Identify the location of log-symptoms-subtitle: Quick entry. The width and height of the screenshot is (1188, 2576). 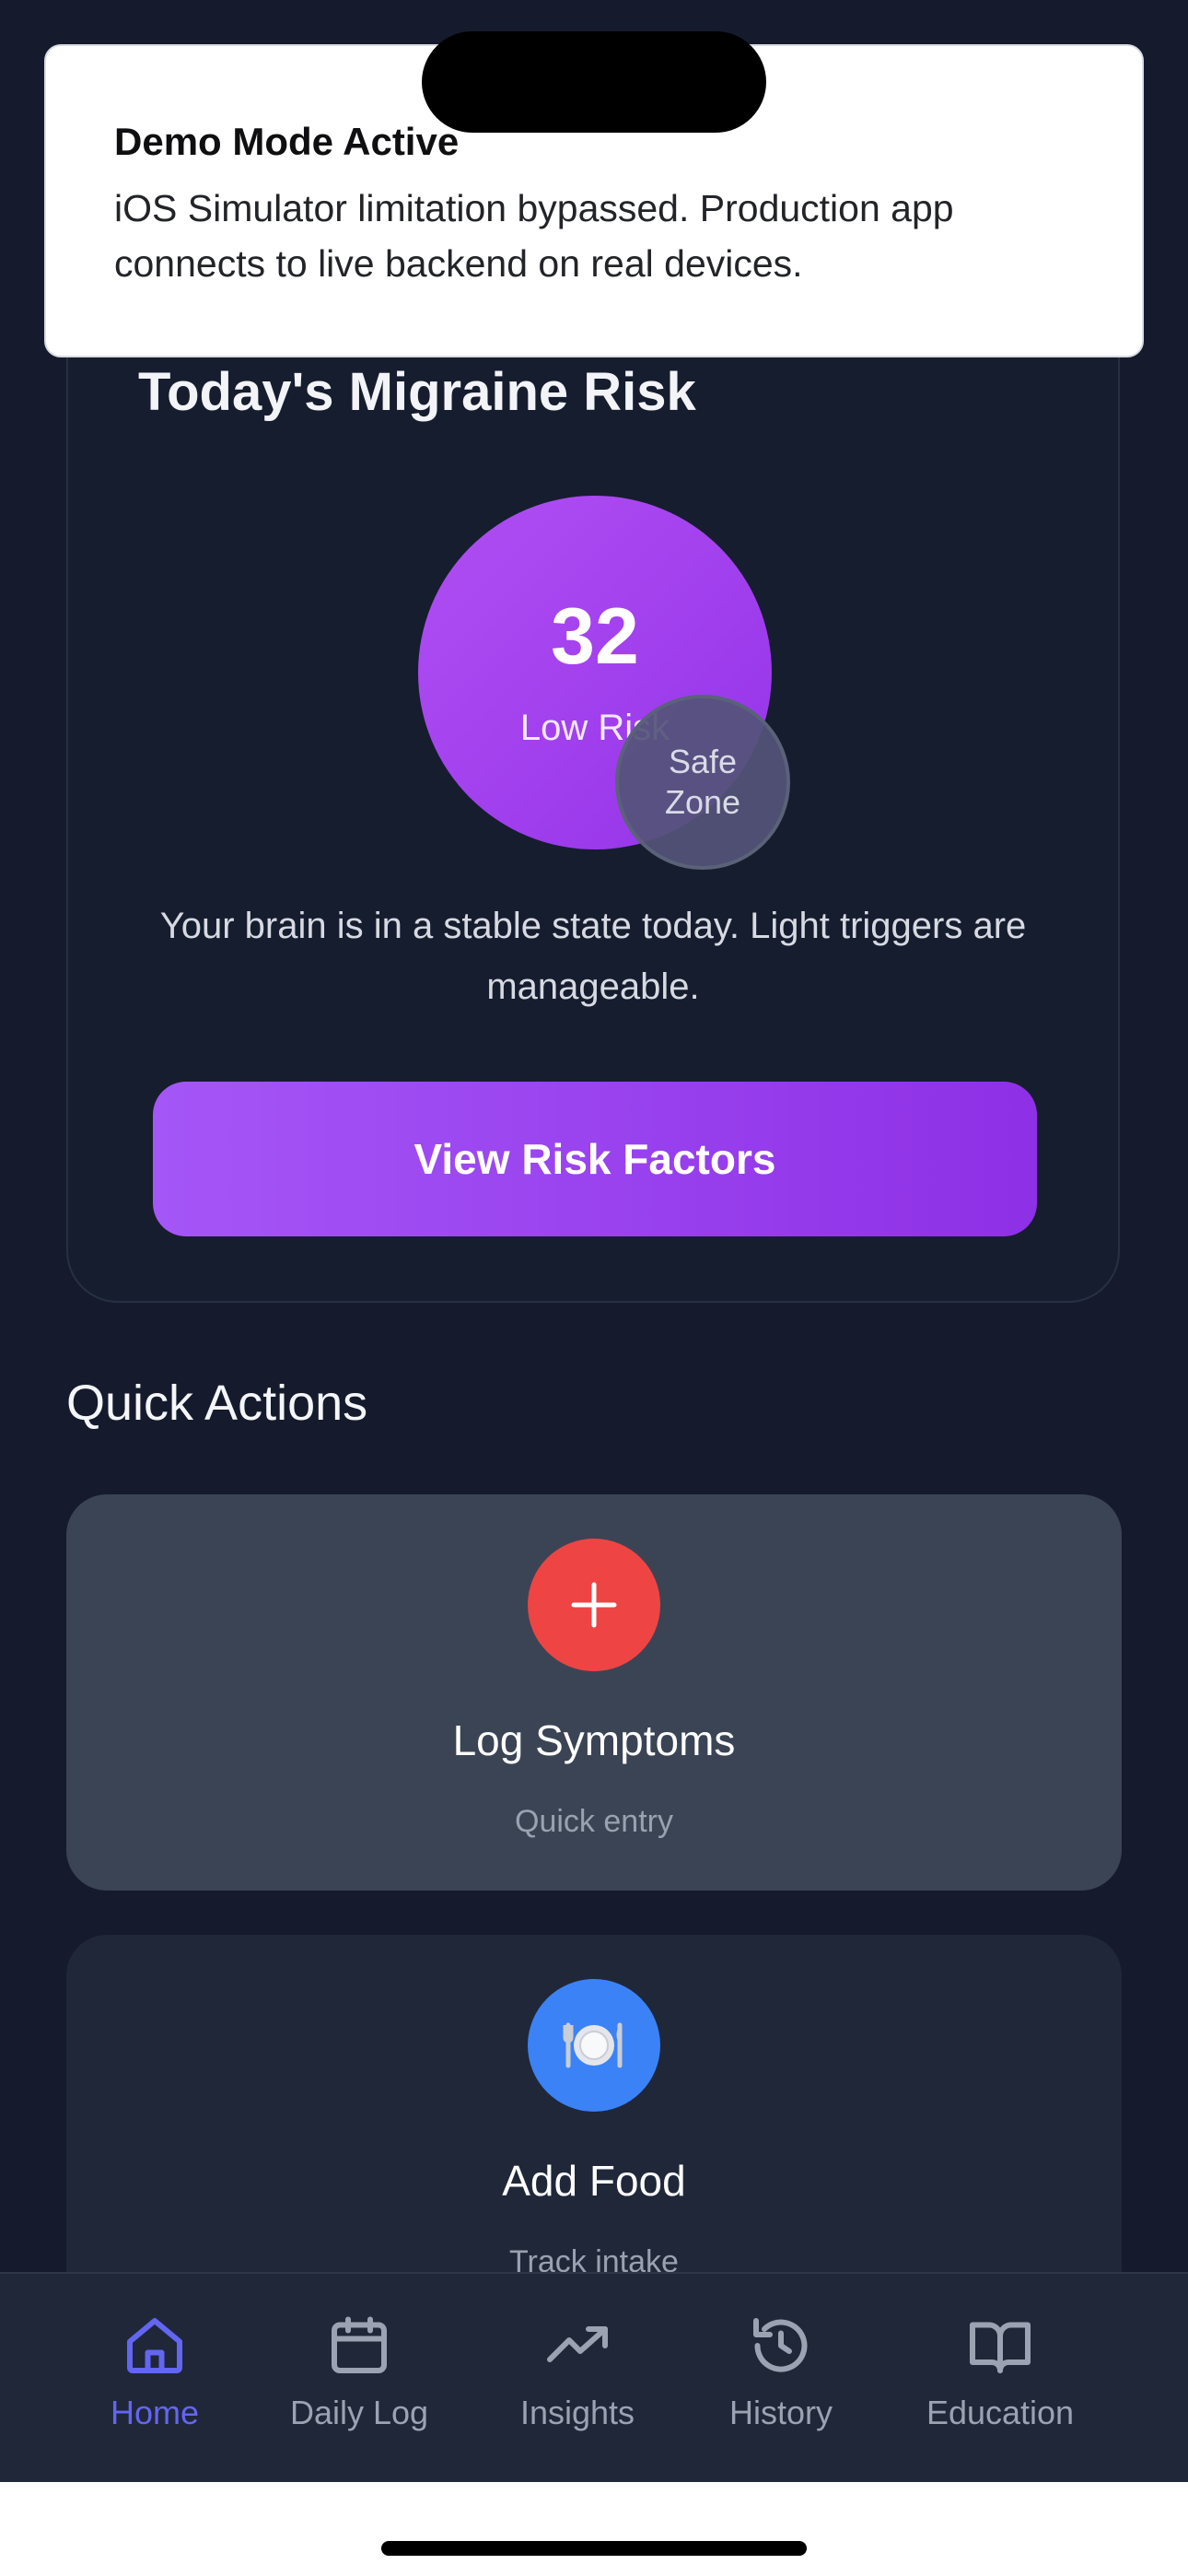
(594, 1821).